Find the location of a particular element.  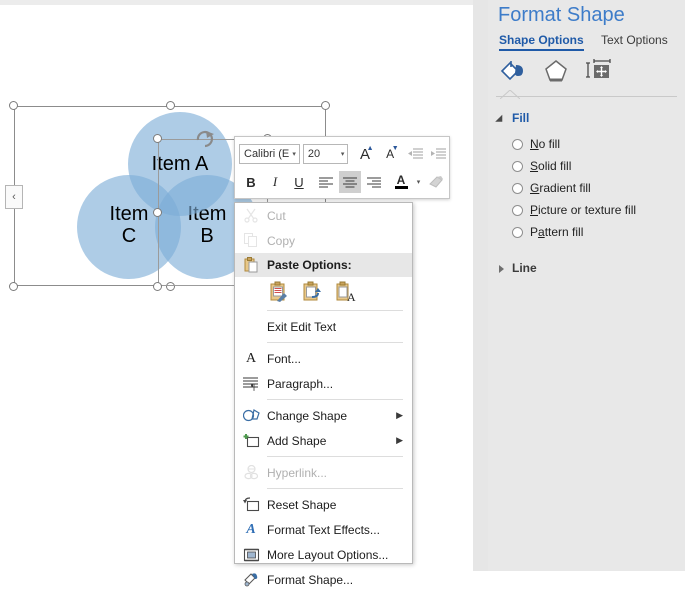

menu-item-copy: Copy is located at coordinates (323, 240).